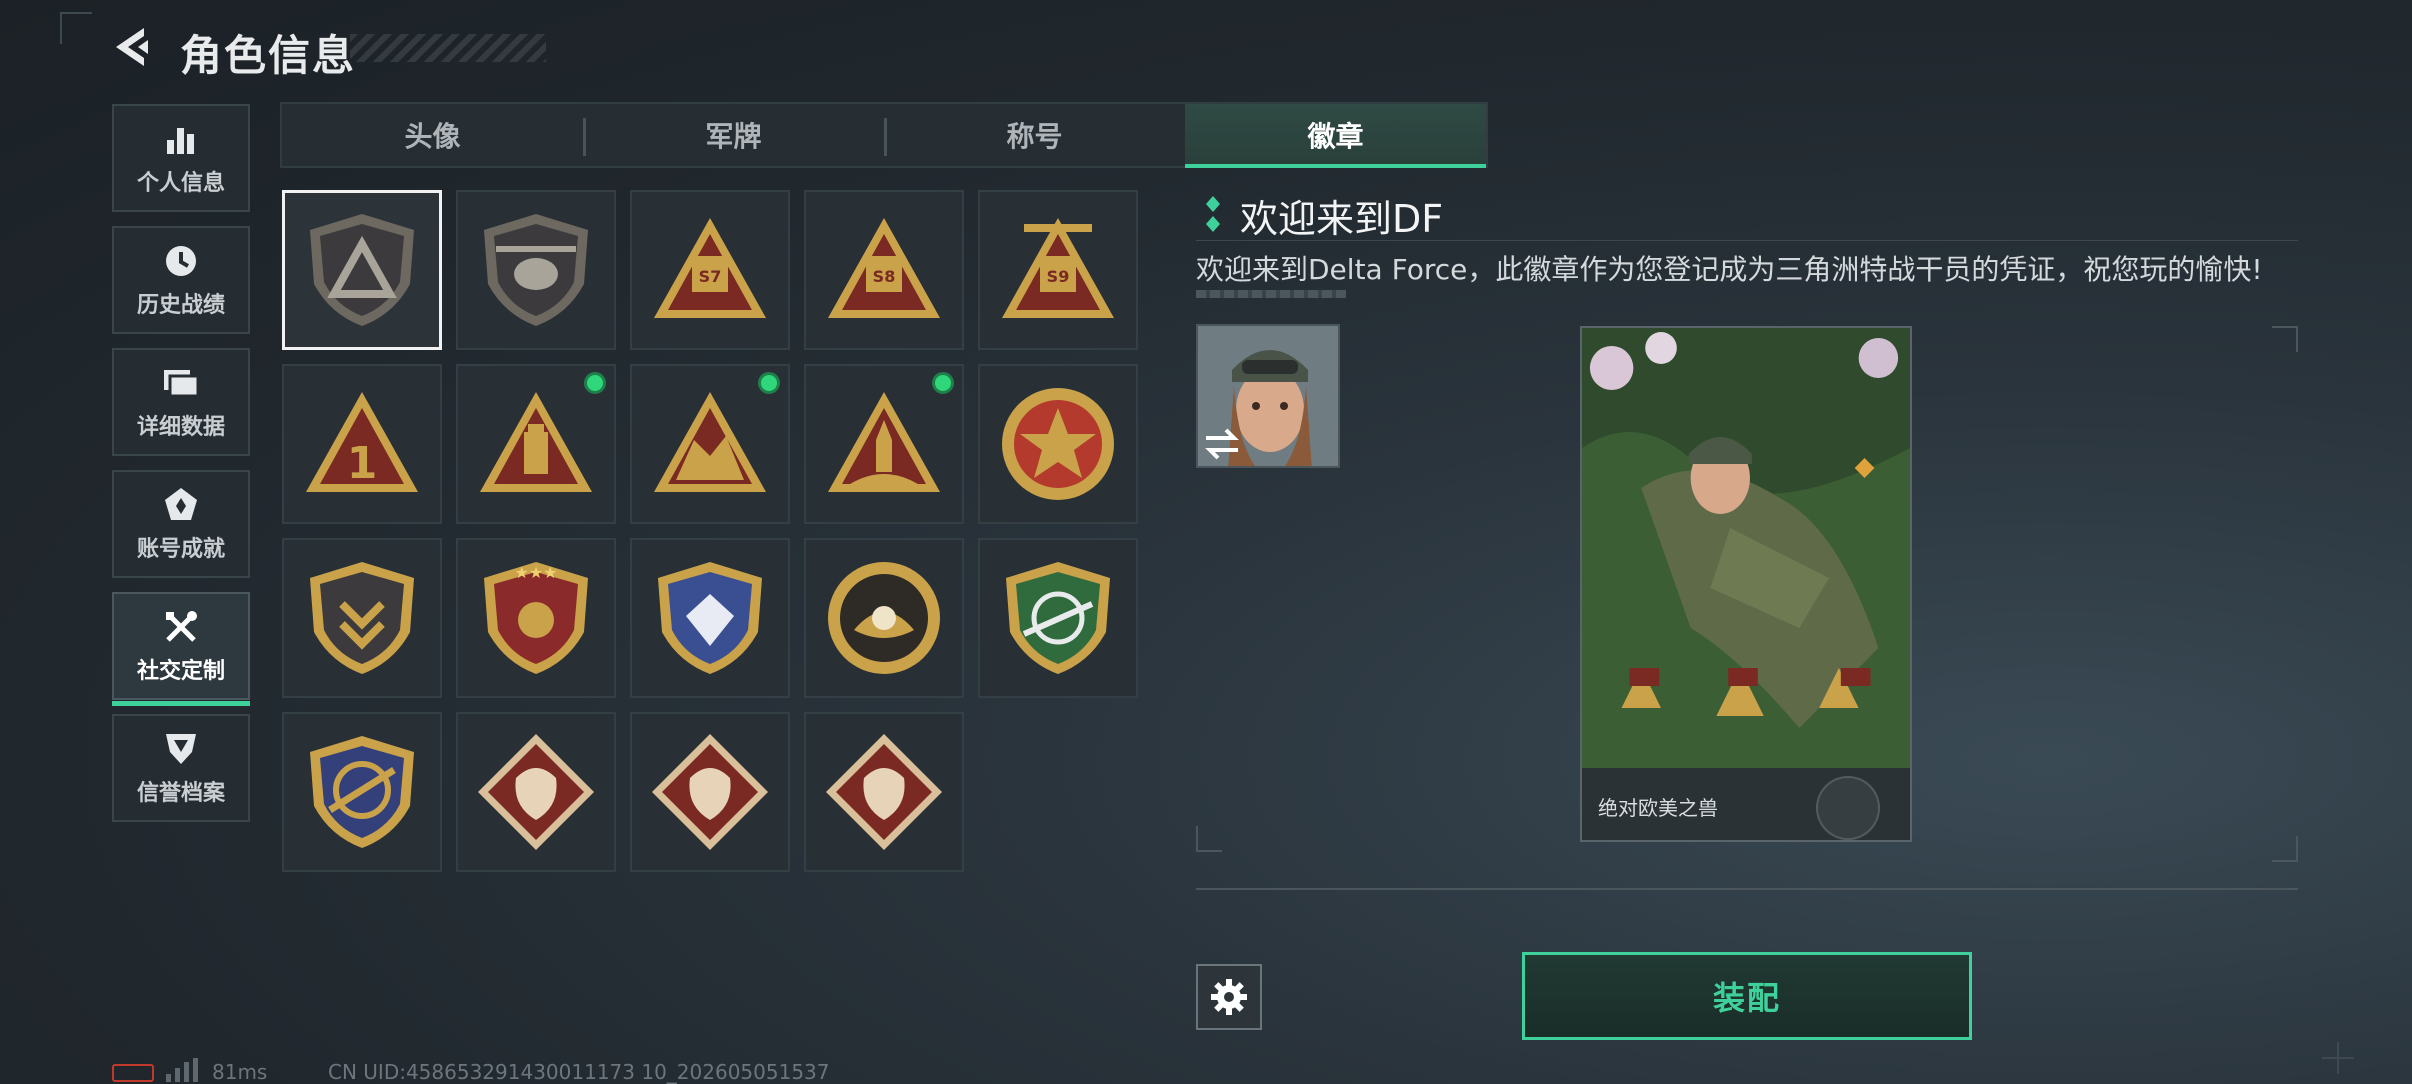  What do you see at coordinates (133, 1073) in the screenshot?
I see `battery-icon` at bounding box center [133, 1073].